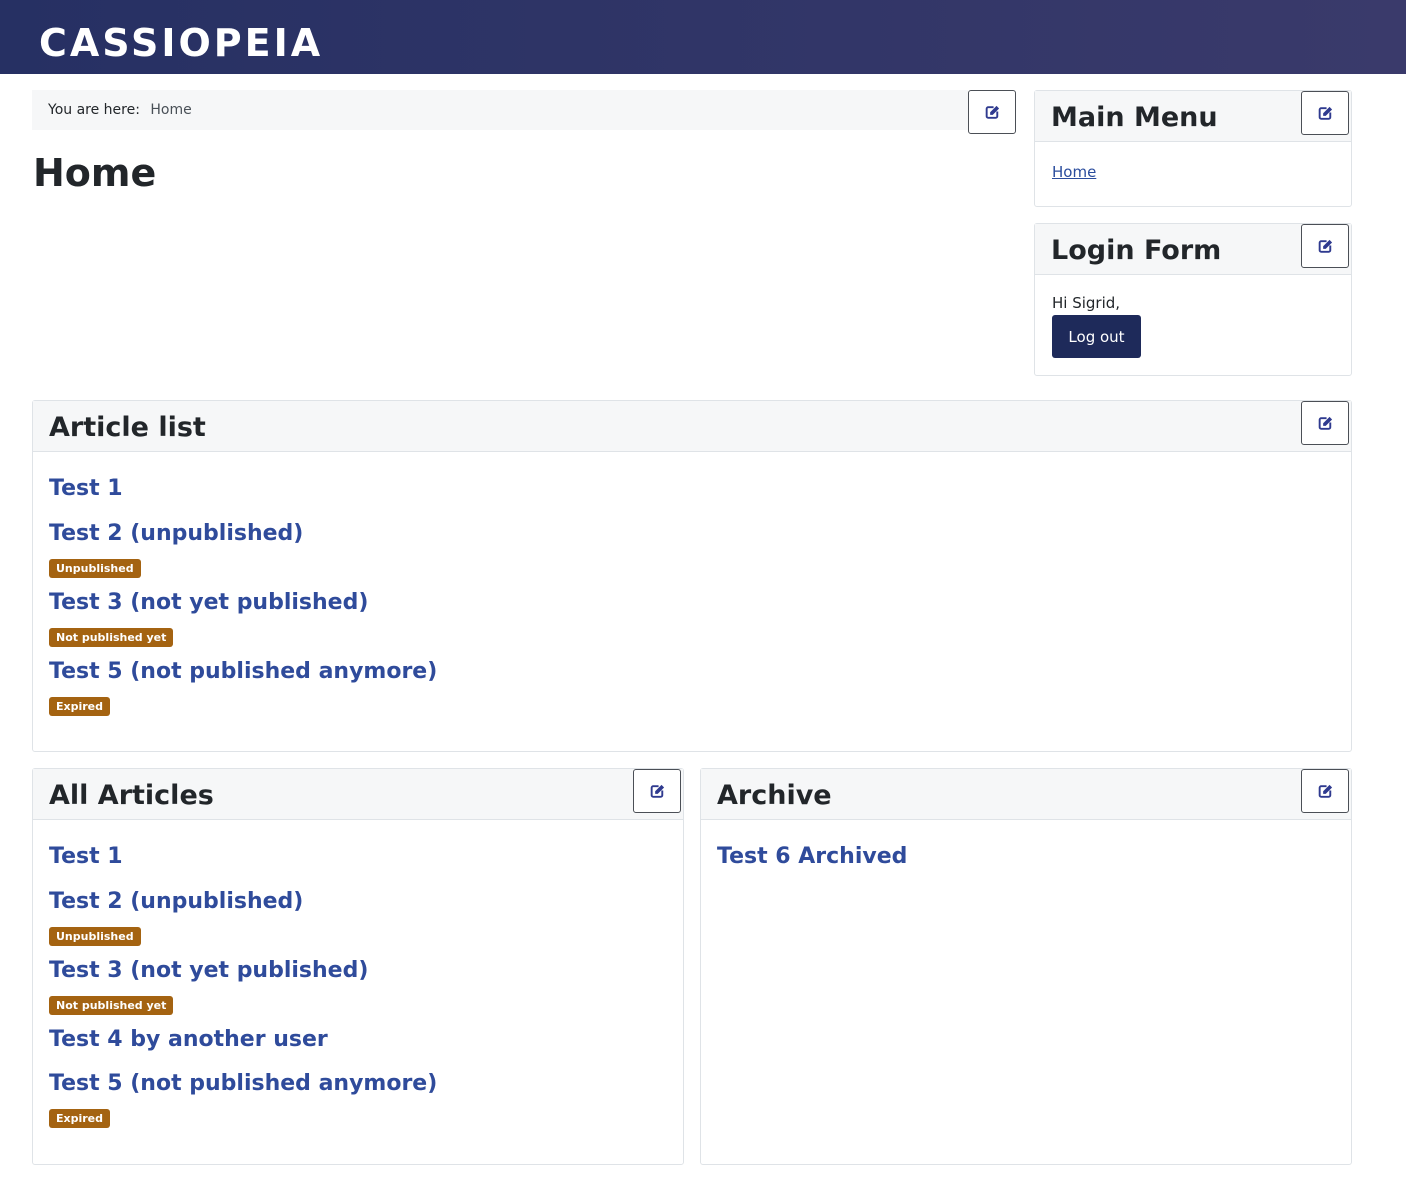 The height and width of the screenshot is (1201, 1406). What do you see at coordinates (95, 173) in the screenshot?
I see `page-title: Home` at bounding box center [95, 173].